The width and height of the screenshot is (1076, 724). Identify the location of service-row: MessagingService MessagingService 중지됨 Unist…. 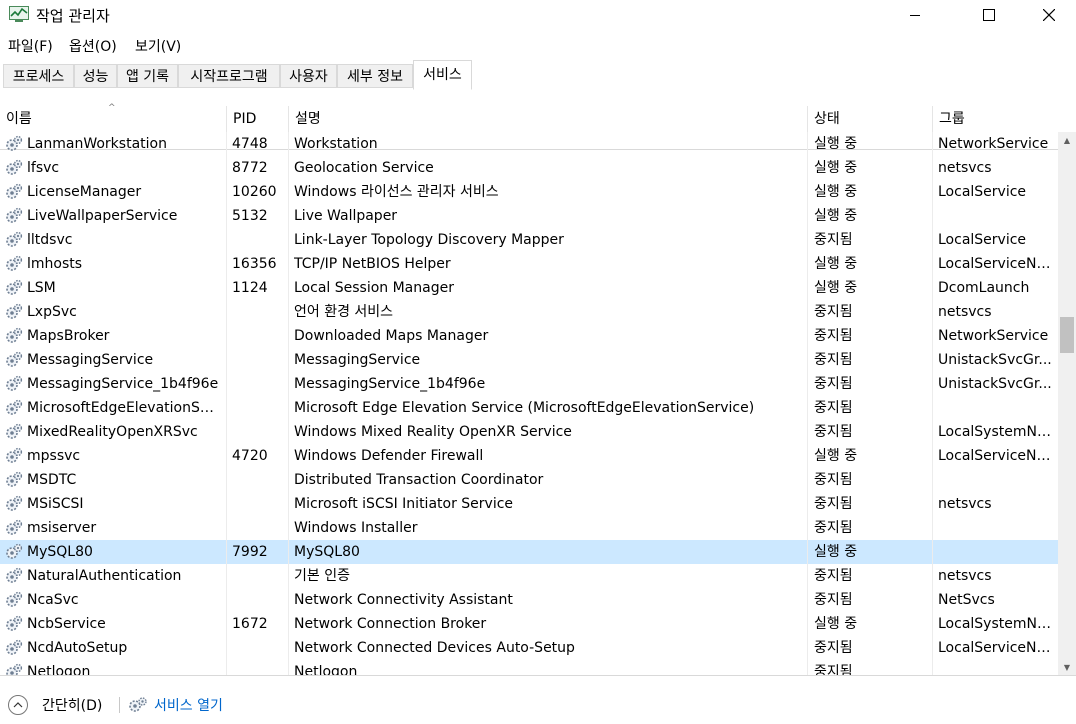
(529, 360).